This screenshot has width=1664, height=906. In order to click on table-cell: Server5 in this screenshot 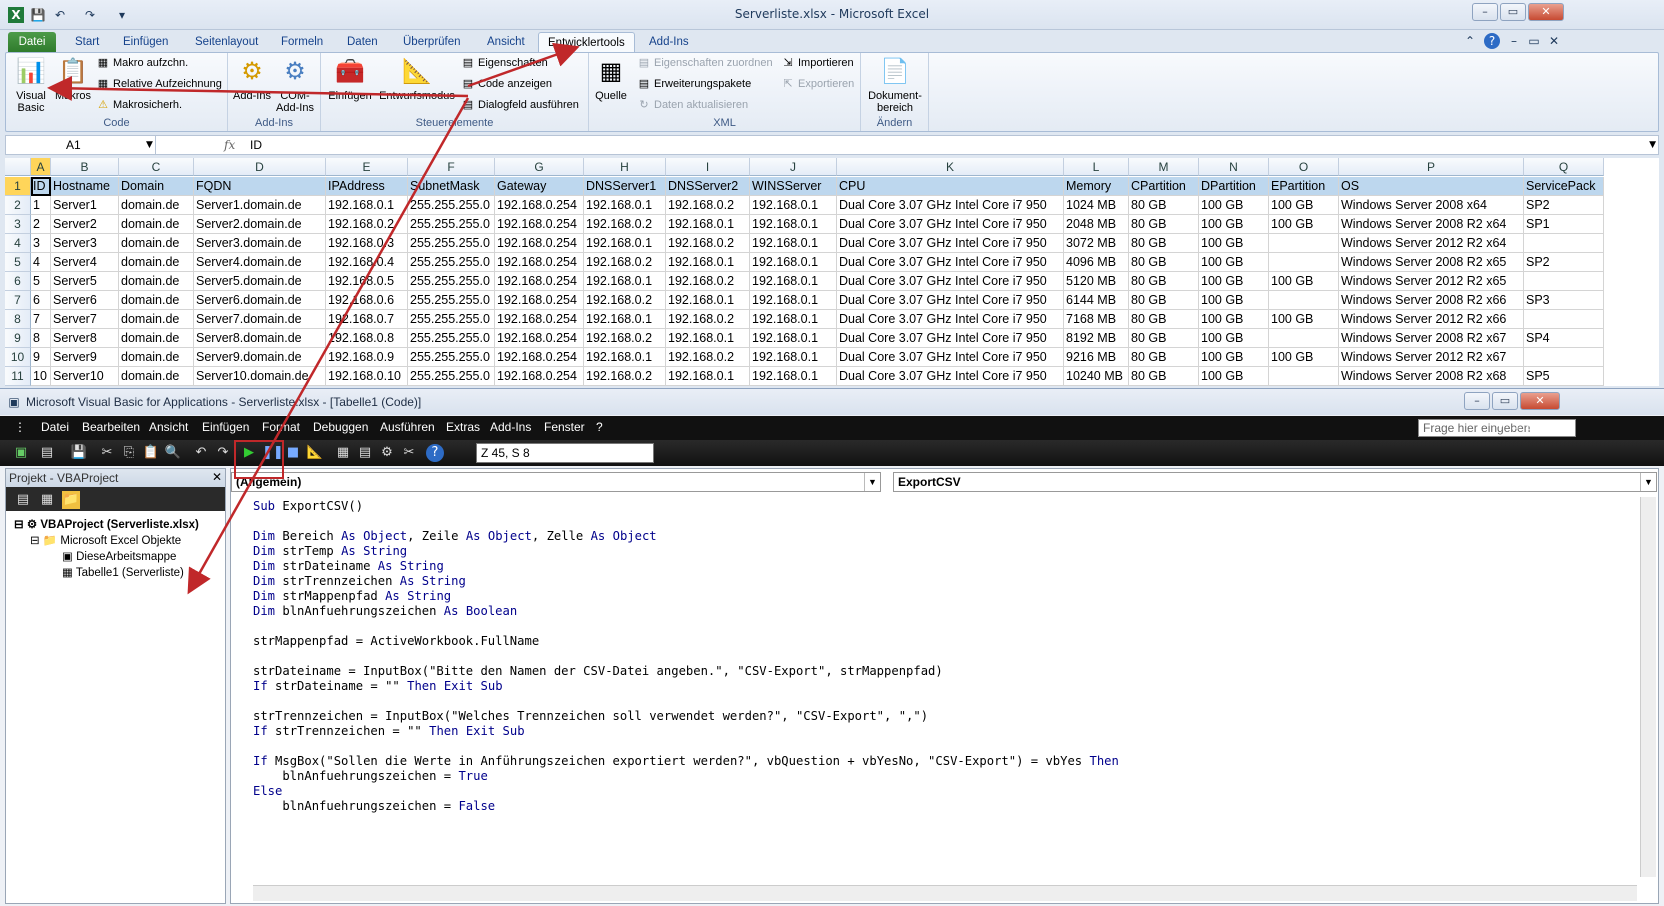, I will do `click(85, 281)`.